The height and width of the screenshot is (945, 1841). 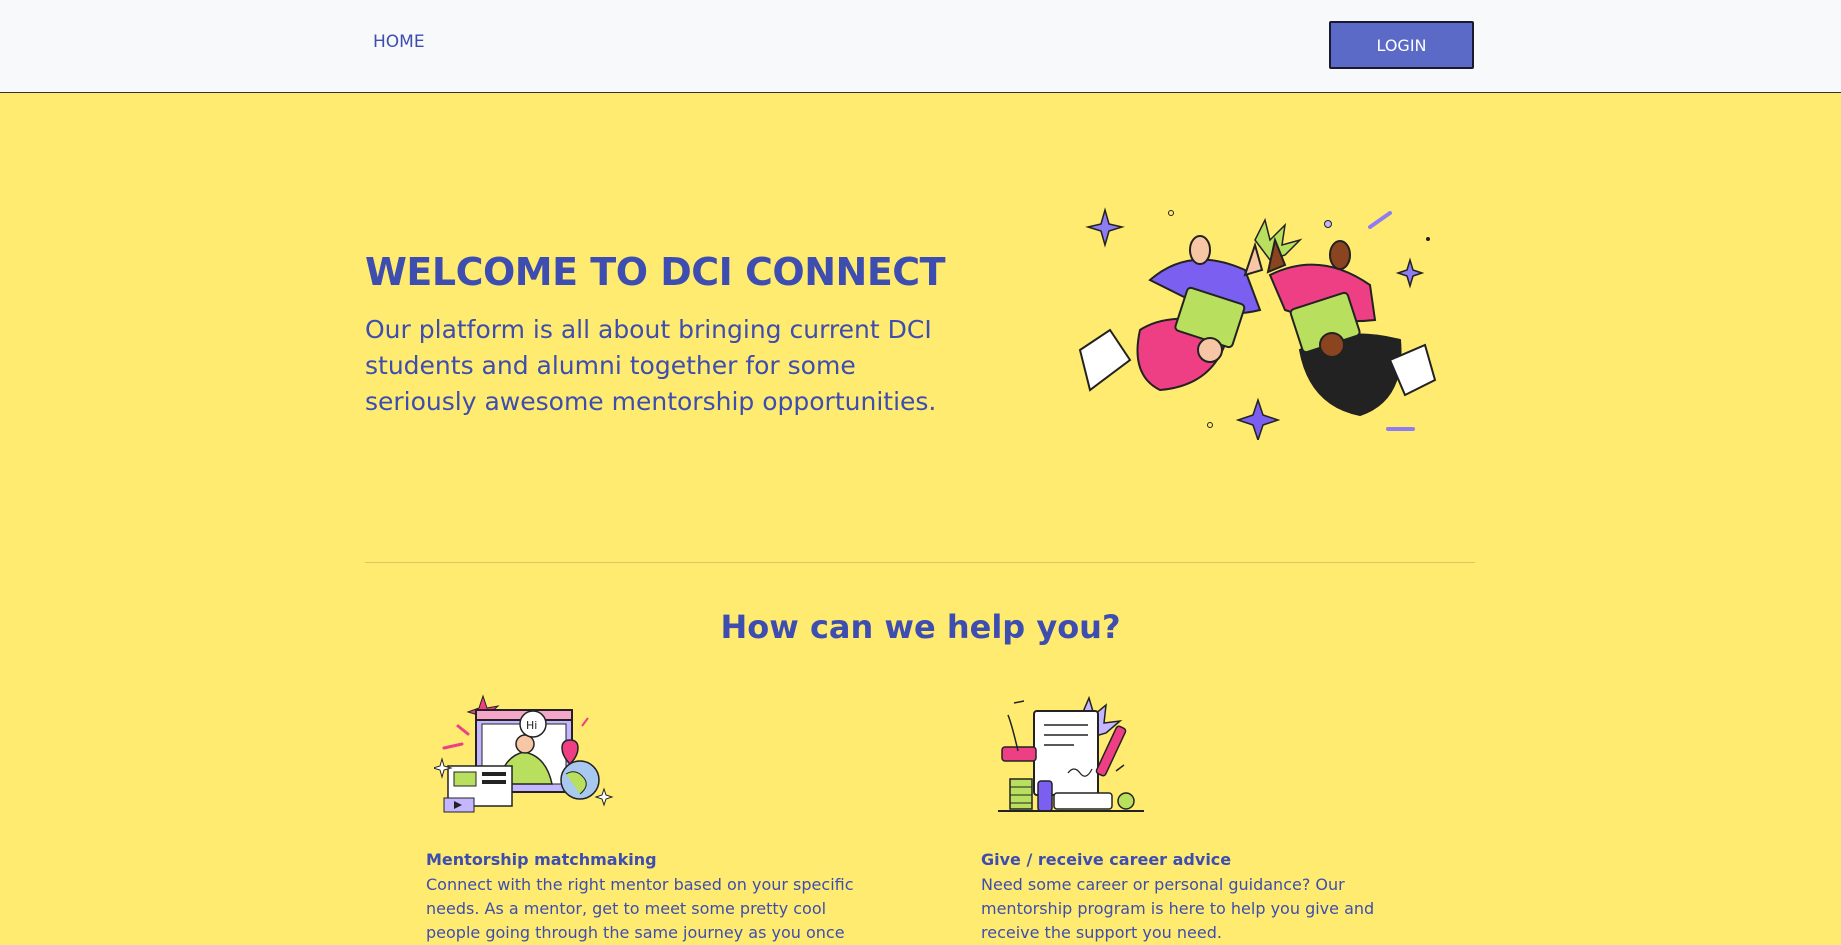 What do you see at coordinates (522, 755) in the screenshot?
I see `video-call-illustration: Hi` at bounding box center [522, 755].